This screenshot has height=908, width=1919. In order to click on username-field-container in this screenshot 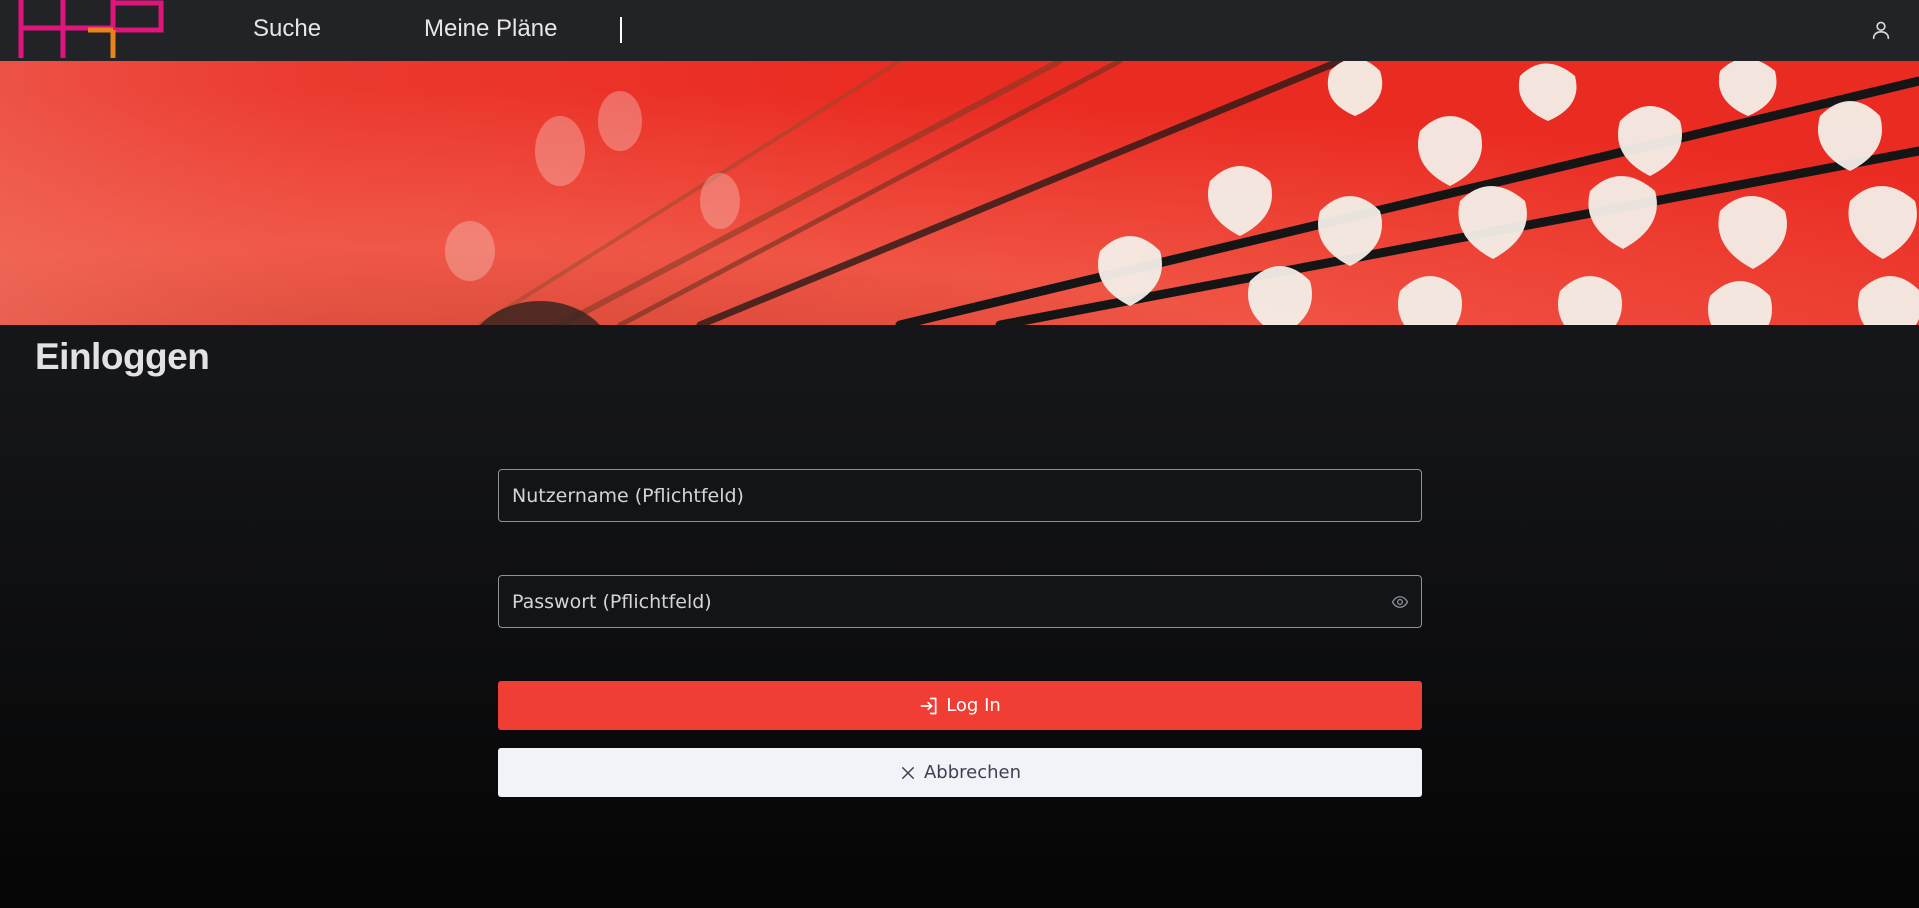, I will do `click(960, 495)`.